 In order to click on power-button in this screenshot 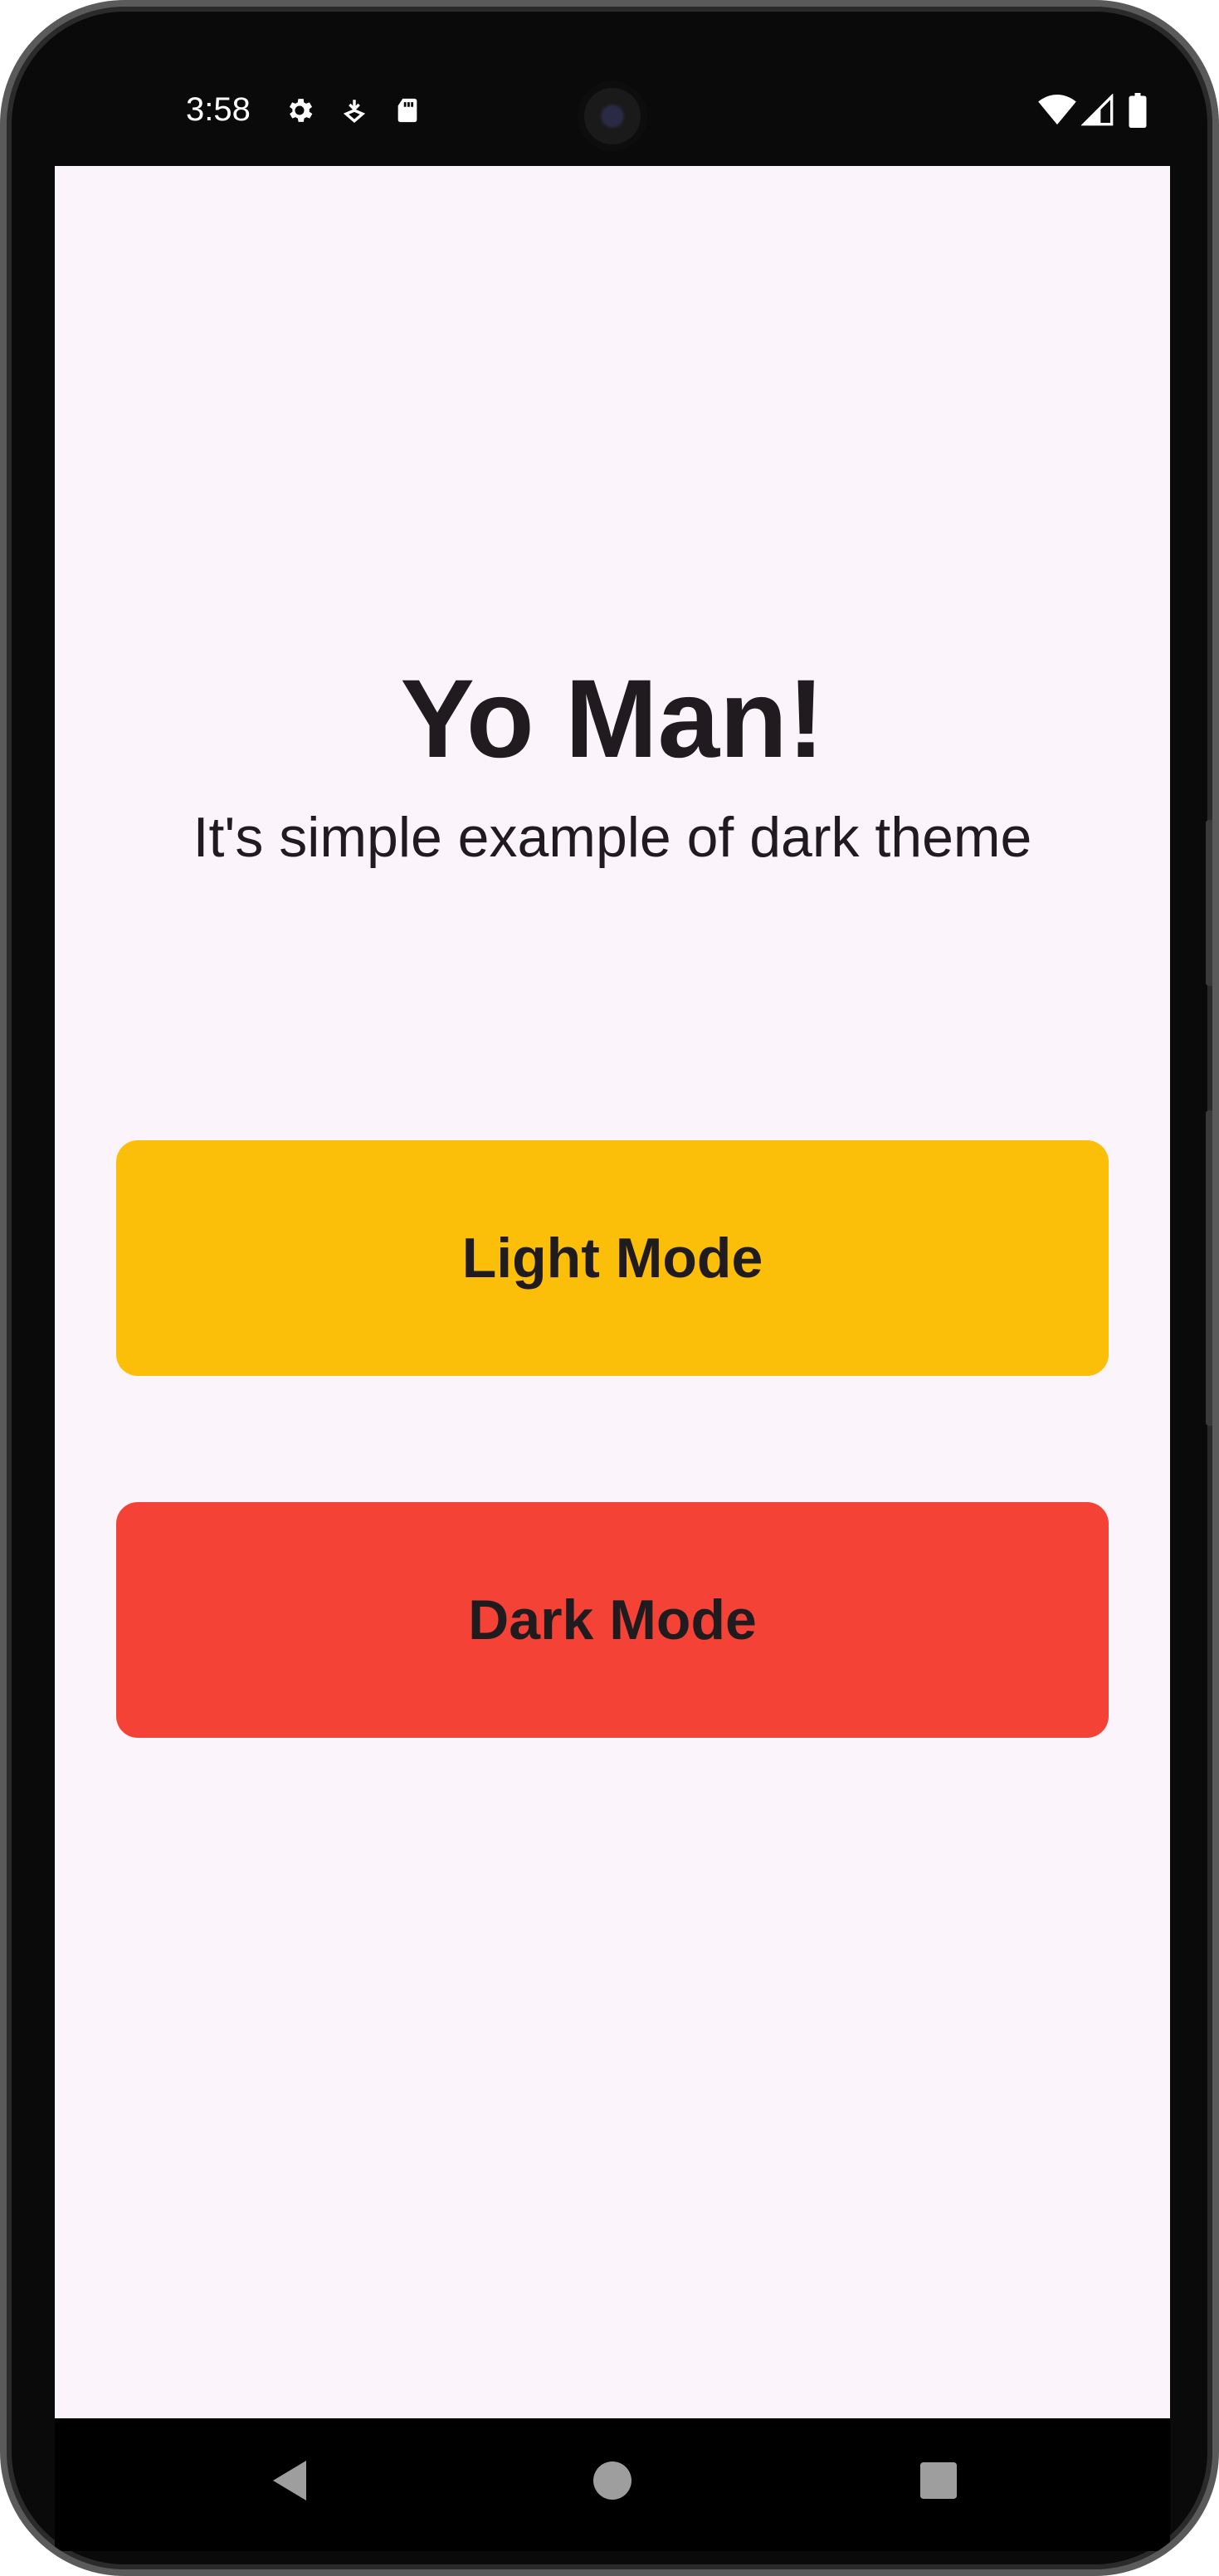, I will do `click(1209, 1268)`.